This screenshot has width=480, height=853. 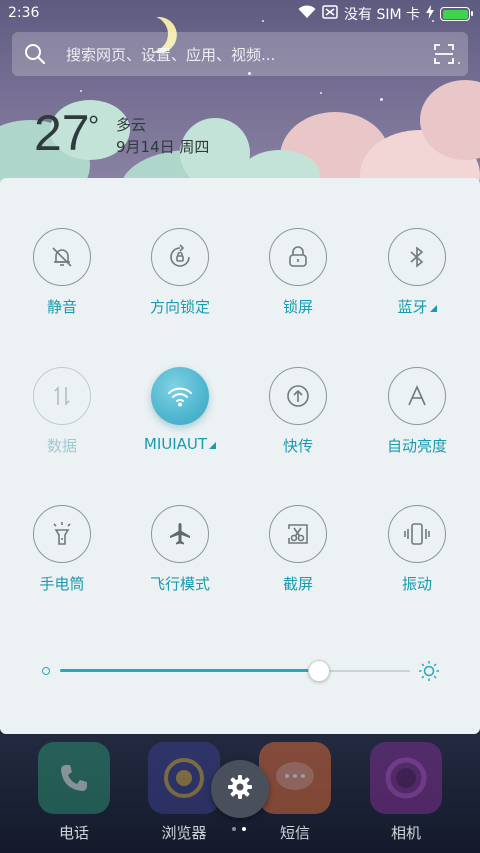 What do you see at coordinates (62, 534) in the screenshot?
I see `flashlight-icon` at bounding box center [62, 534].